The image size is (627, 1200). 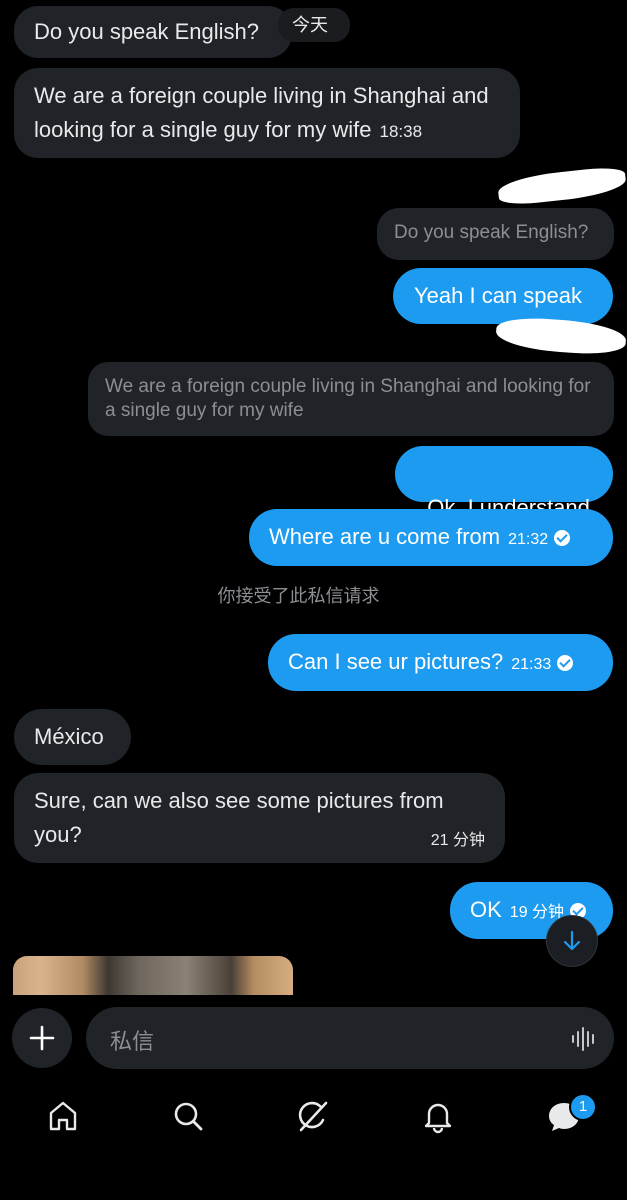 I want to click on message-text: Where are u come from, so click(x=385, y=536).